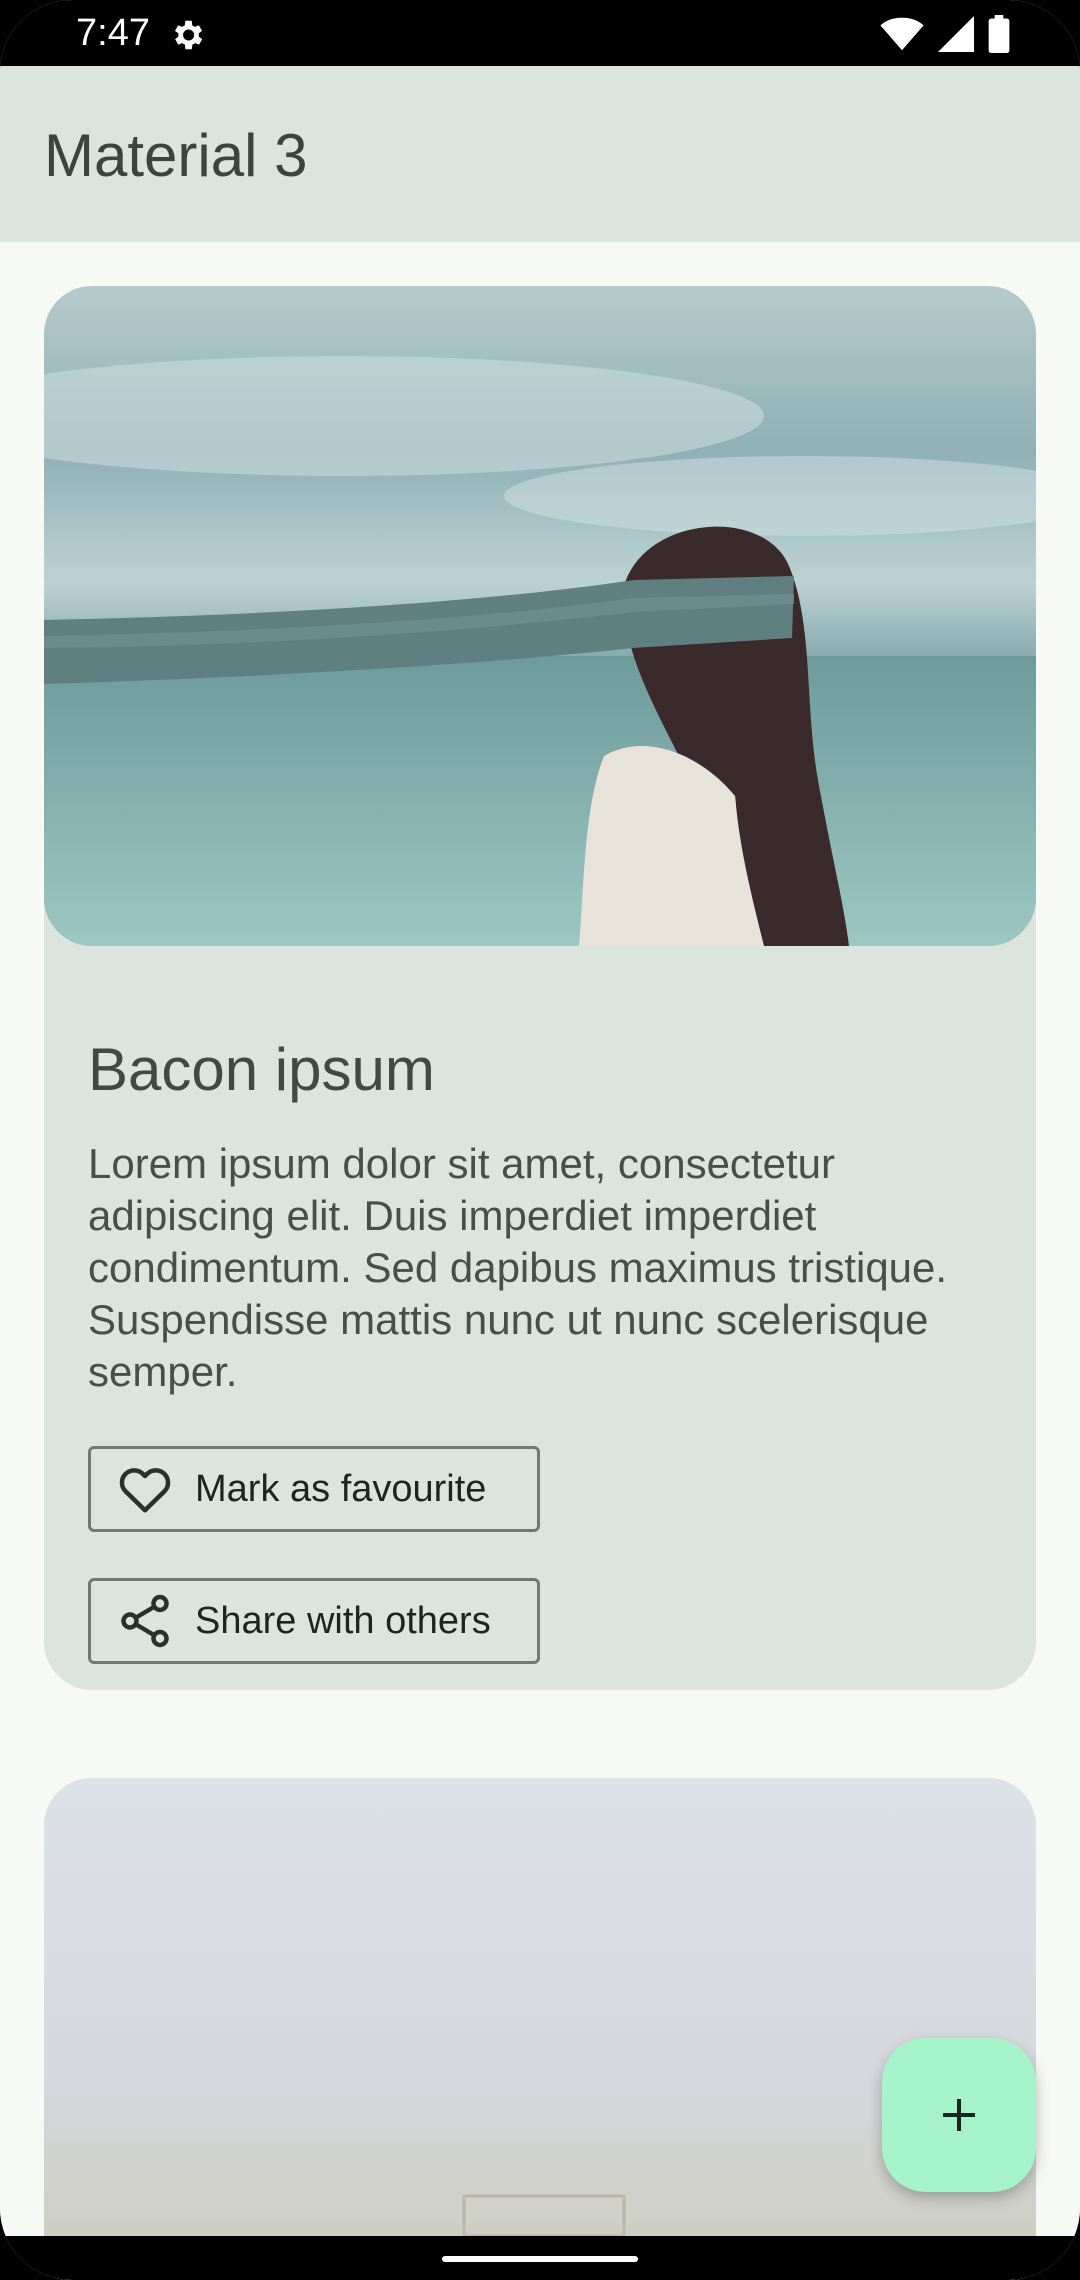 This screenshot has width=1080, height=2280. Describe the element at coordinates (343, 1620) in the screenshot. I see `share-with-others-label: Share with others` at that location.